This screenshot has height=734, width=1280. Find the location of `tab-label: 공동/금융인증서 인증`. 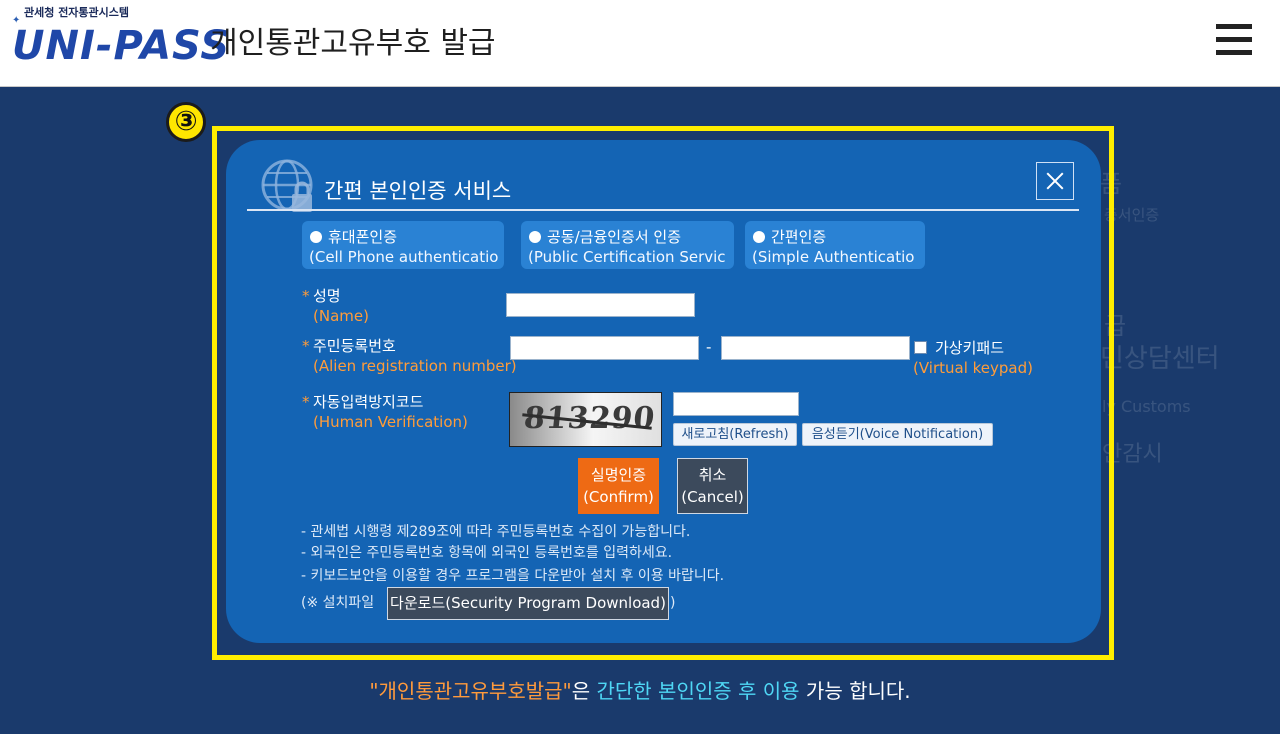

tab-label: 공동/금융인증서 인증 is located at coordinates (614, 237).